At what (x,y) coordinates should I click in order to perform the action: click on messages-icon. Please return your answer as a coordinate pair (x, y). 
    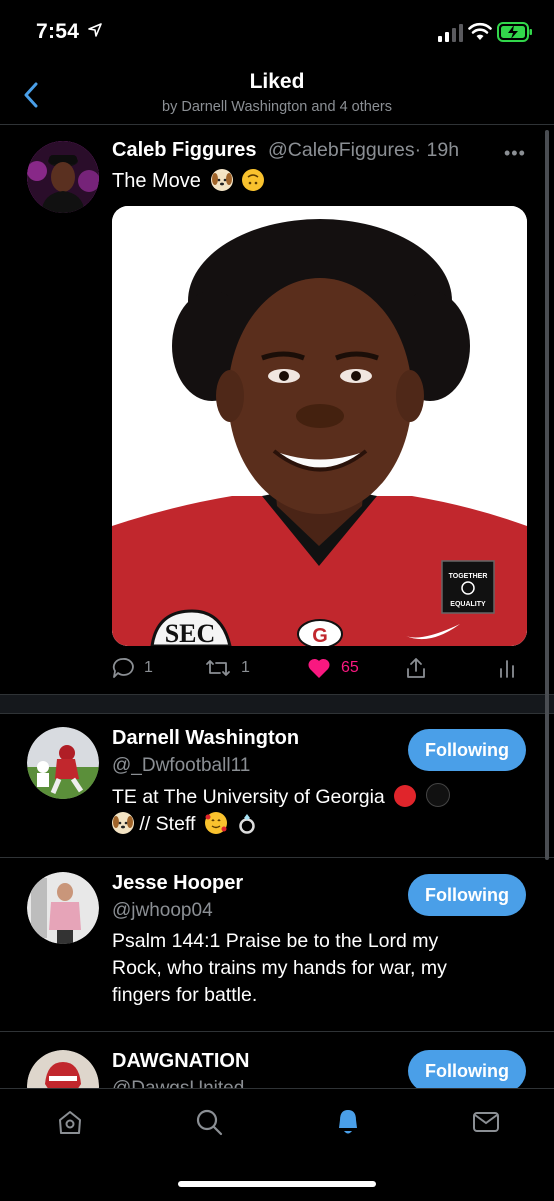
    Looking at the image, I should click on (486, 1122).